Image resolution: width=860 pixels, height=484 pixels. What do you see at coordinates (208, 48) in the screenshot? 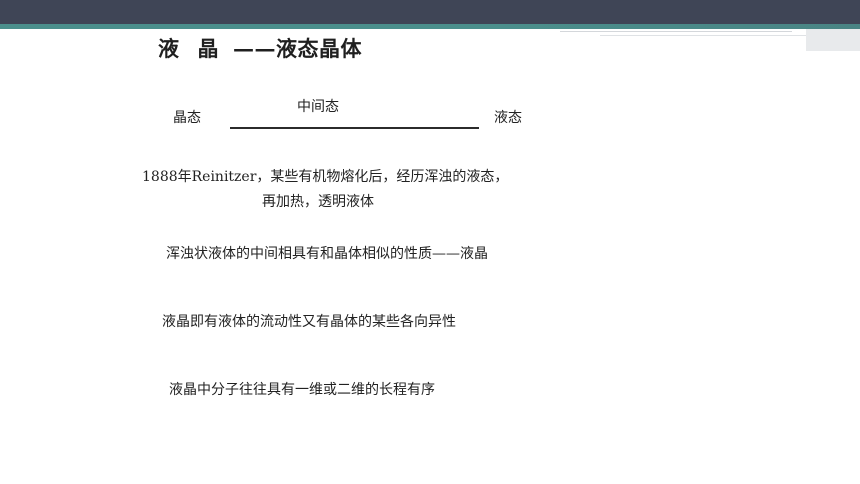
I see `title-char-2: 晶` at bounding box center [208, 48].